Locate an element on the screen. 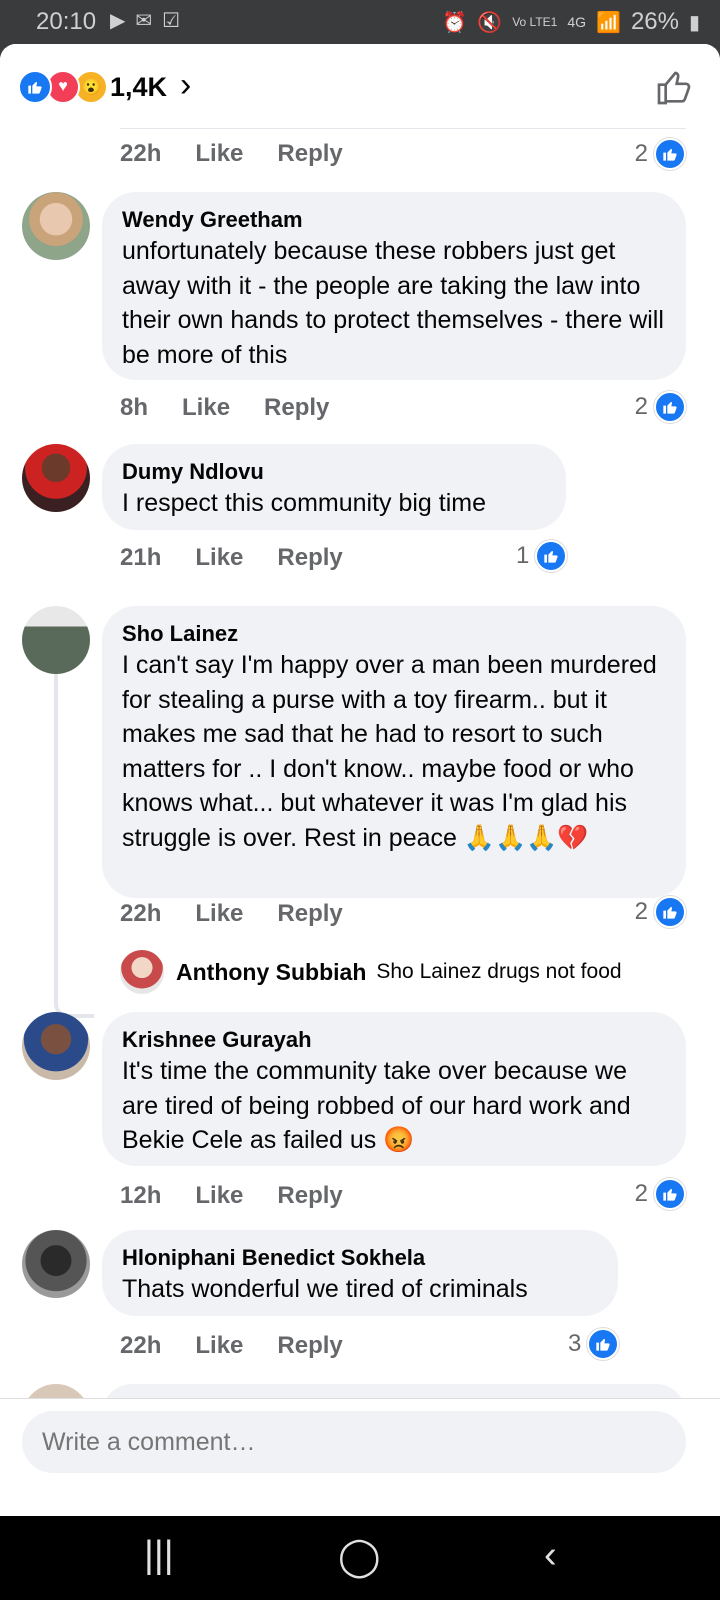 This screenshot has width=720, height=1600. comment-author: Wendy Greetham is located at coordinates (394, 220).